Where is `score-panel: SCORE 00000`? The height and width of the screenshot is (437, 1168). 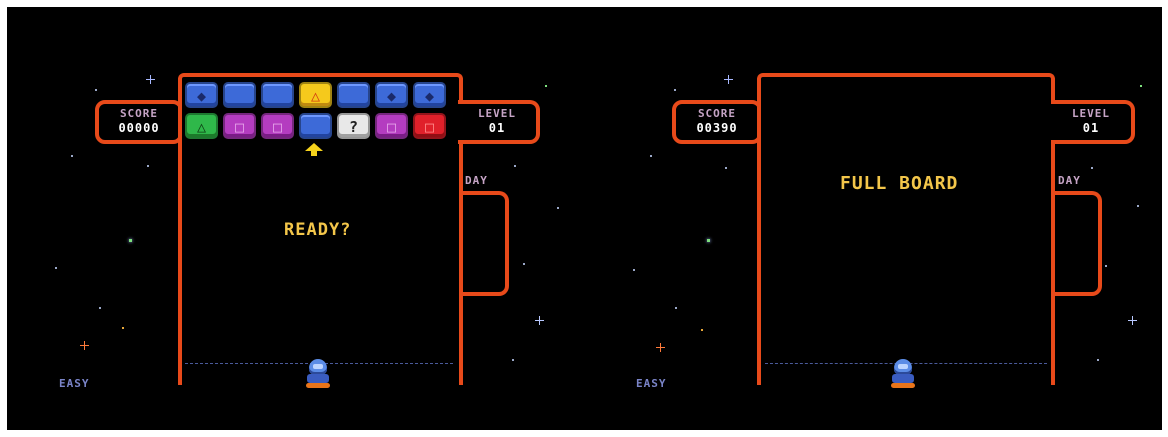 score-panel: SCORE 00000 is located at coordinates (139, 122).